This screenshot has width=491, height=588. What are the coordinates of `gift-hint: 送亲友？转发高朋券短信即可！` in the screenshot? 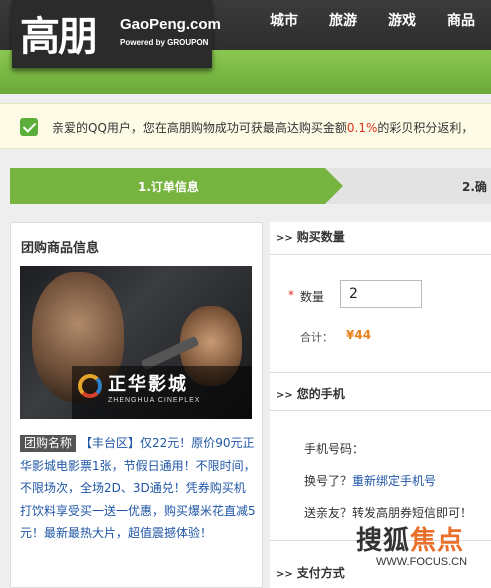 It's located at (388, 513).